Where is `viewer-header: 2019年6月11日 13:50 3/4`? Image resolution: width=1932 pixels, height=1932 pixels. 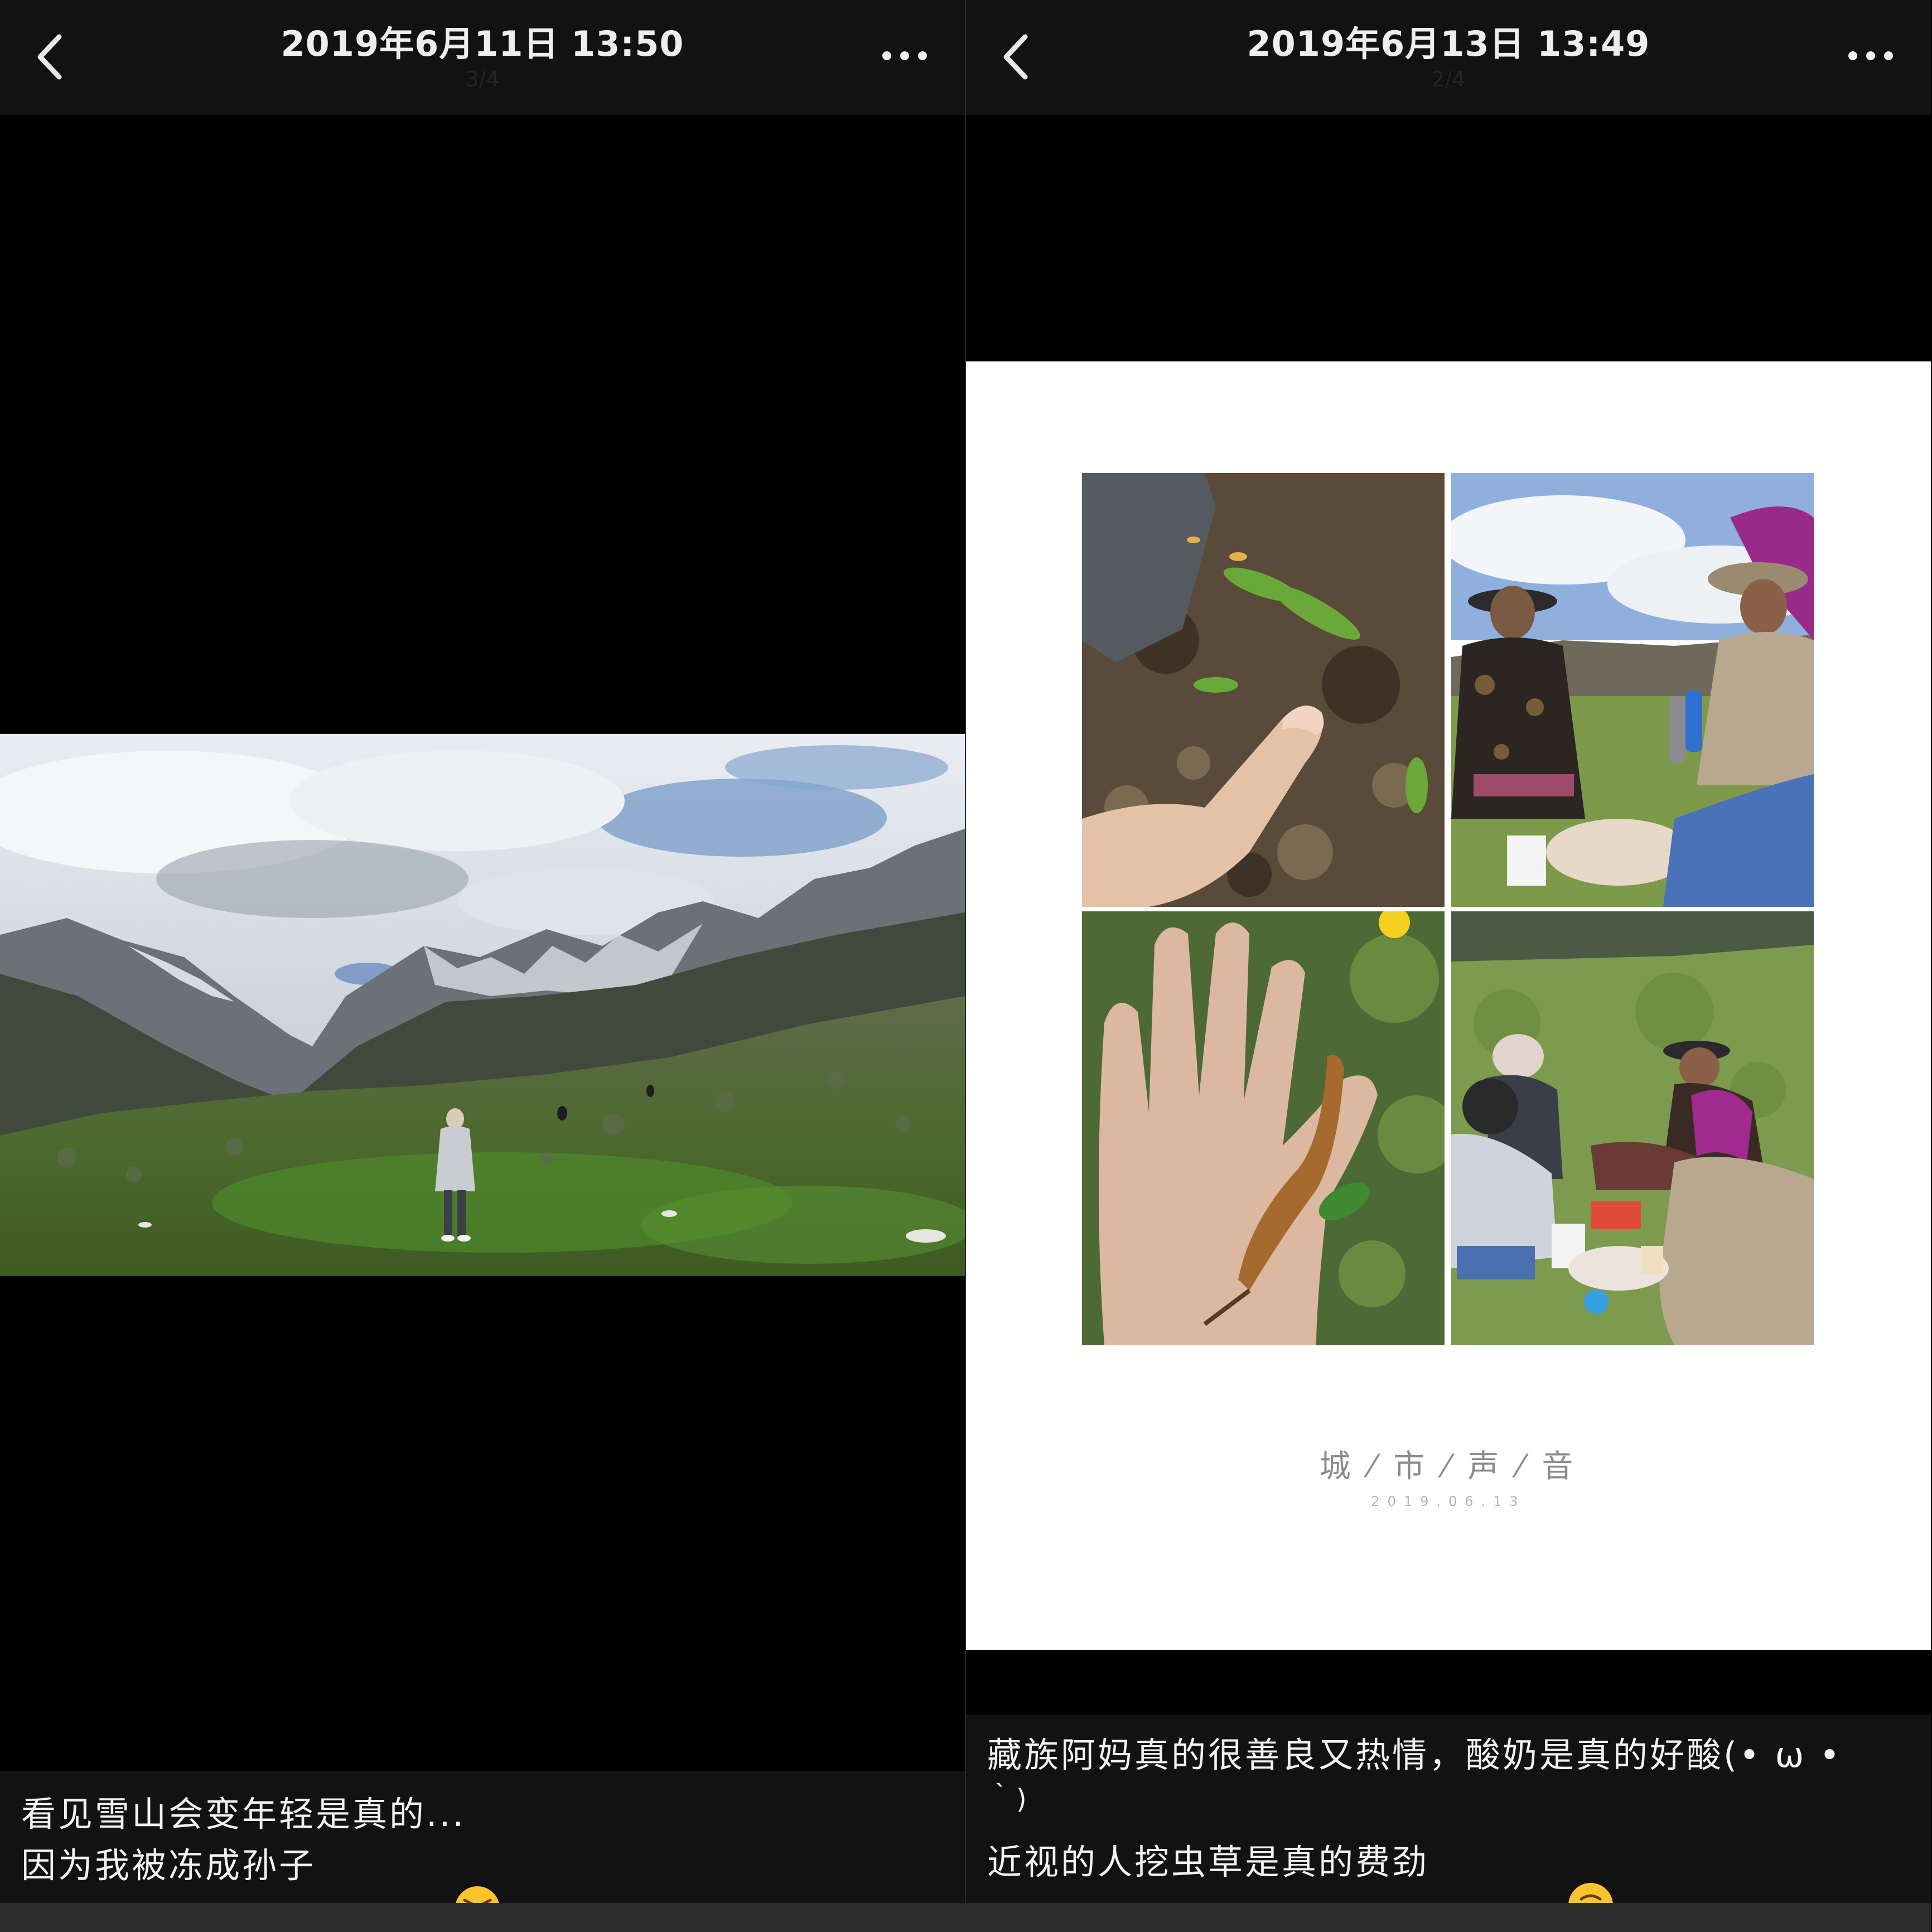 viewer-header: 2019年6月11日 13:50 3/4 is located at coordinates (482, 57).